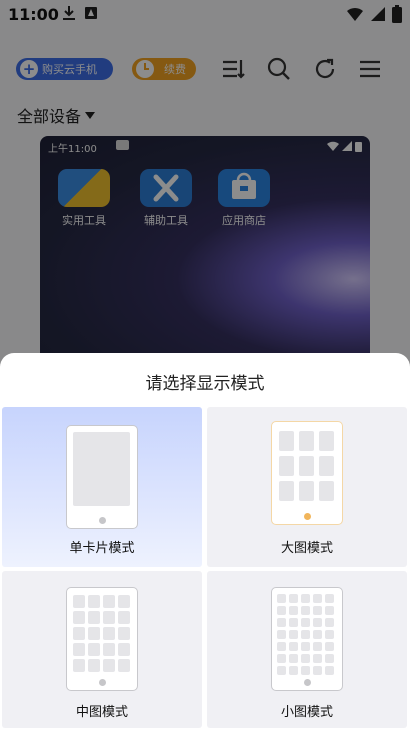 This screenshot has width=410, height=730. Describe the element at coordinates (102, 477) in the screenshot. I see `single-card-preview-icon` at that location.